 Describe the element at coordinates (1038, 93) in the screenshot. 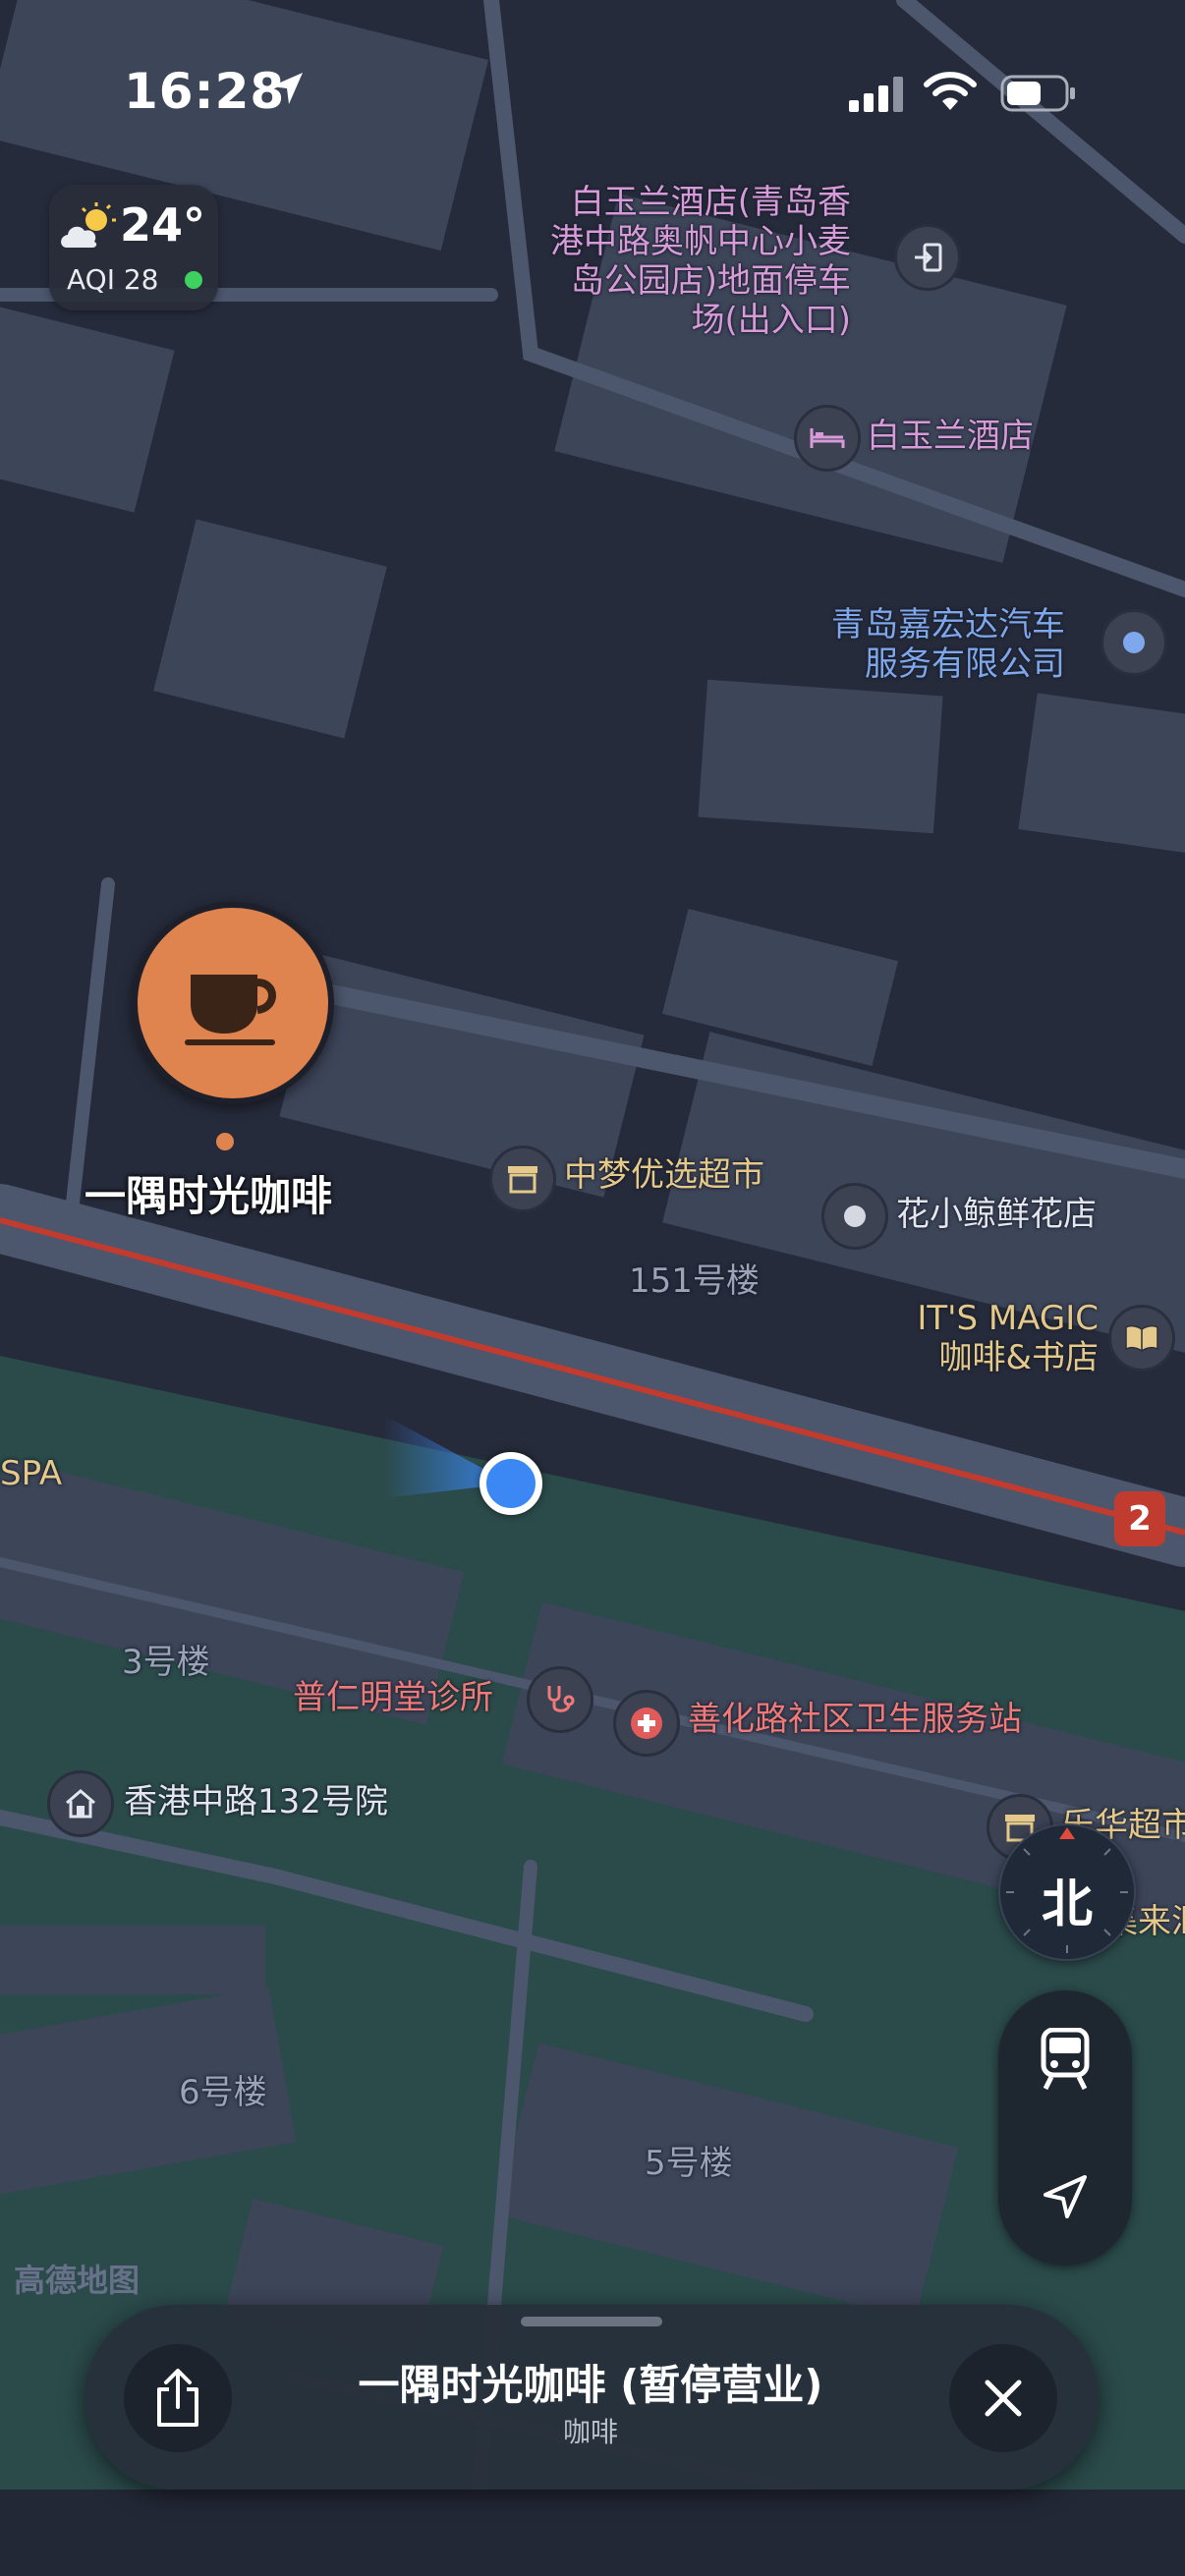

I see `battery-icon` at that location.